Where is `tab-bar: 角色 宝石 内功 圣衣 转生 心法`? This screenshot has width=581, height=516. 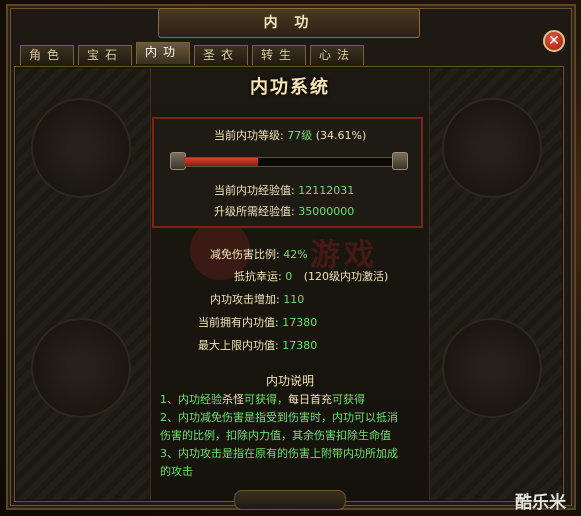
tab-bar: 角色 宝石 内功 圣衣 转生 心法 is located at coordinates (192, 53).